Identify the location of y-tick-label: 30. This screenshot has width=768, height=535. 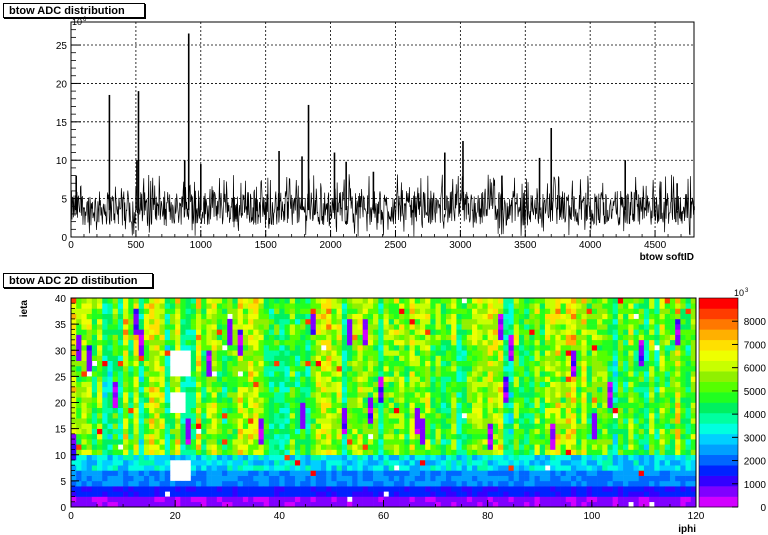
(61, 351).